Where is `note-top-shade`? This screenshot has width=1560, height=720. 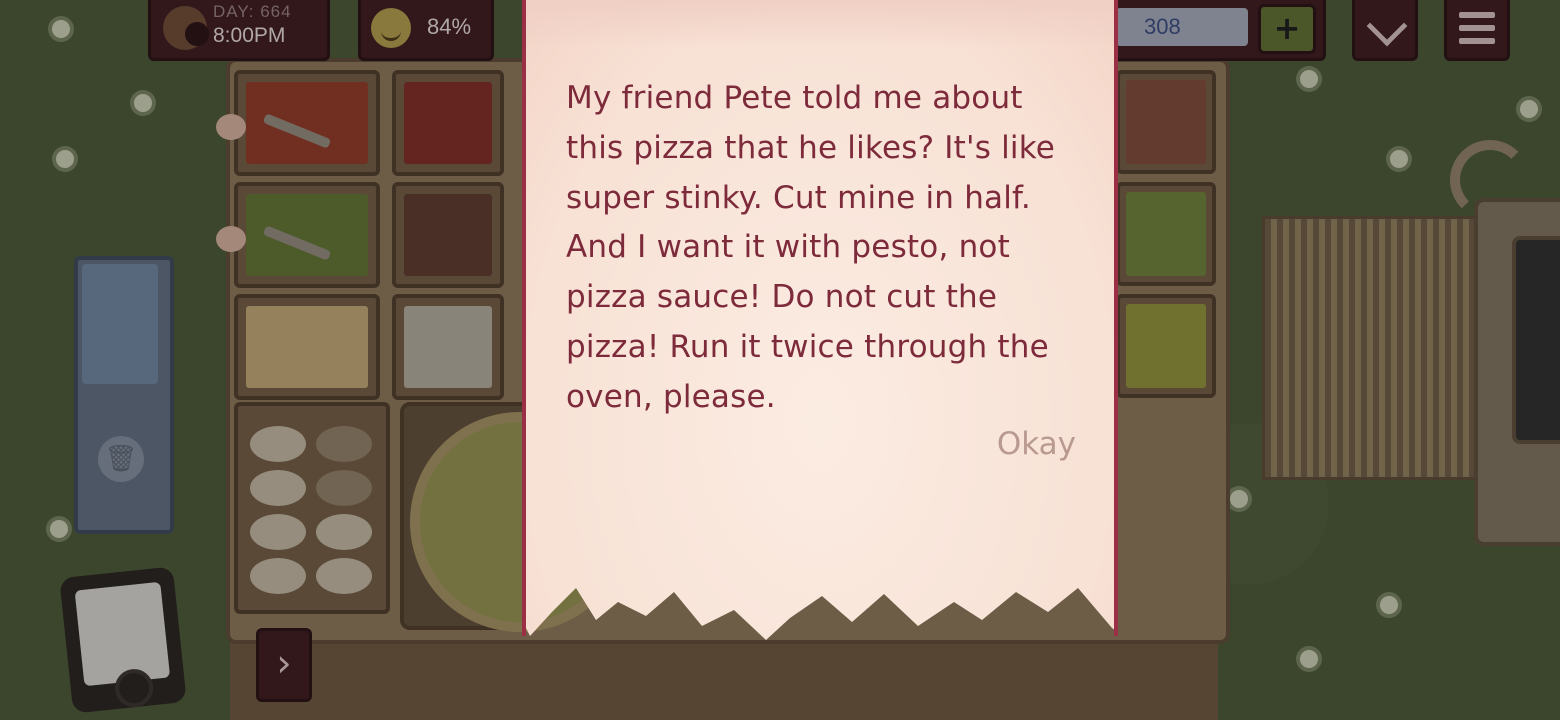 note-top-shade is located at coordinates (820, 24).